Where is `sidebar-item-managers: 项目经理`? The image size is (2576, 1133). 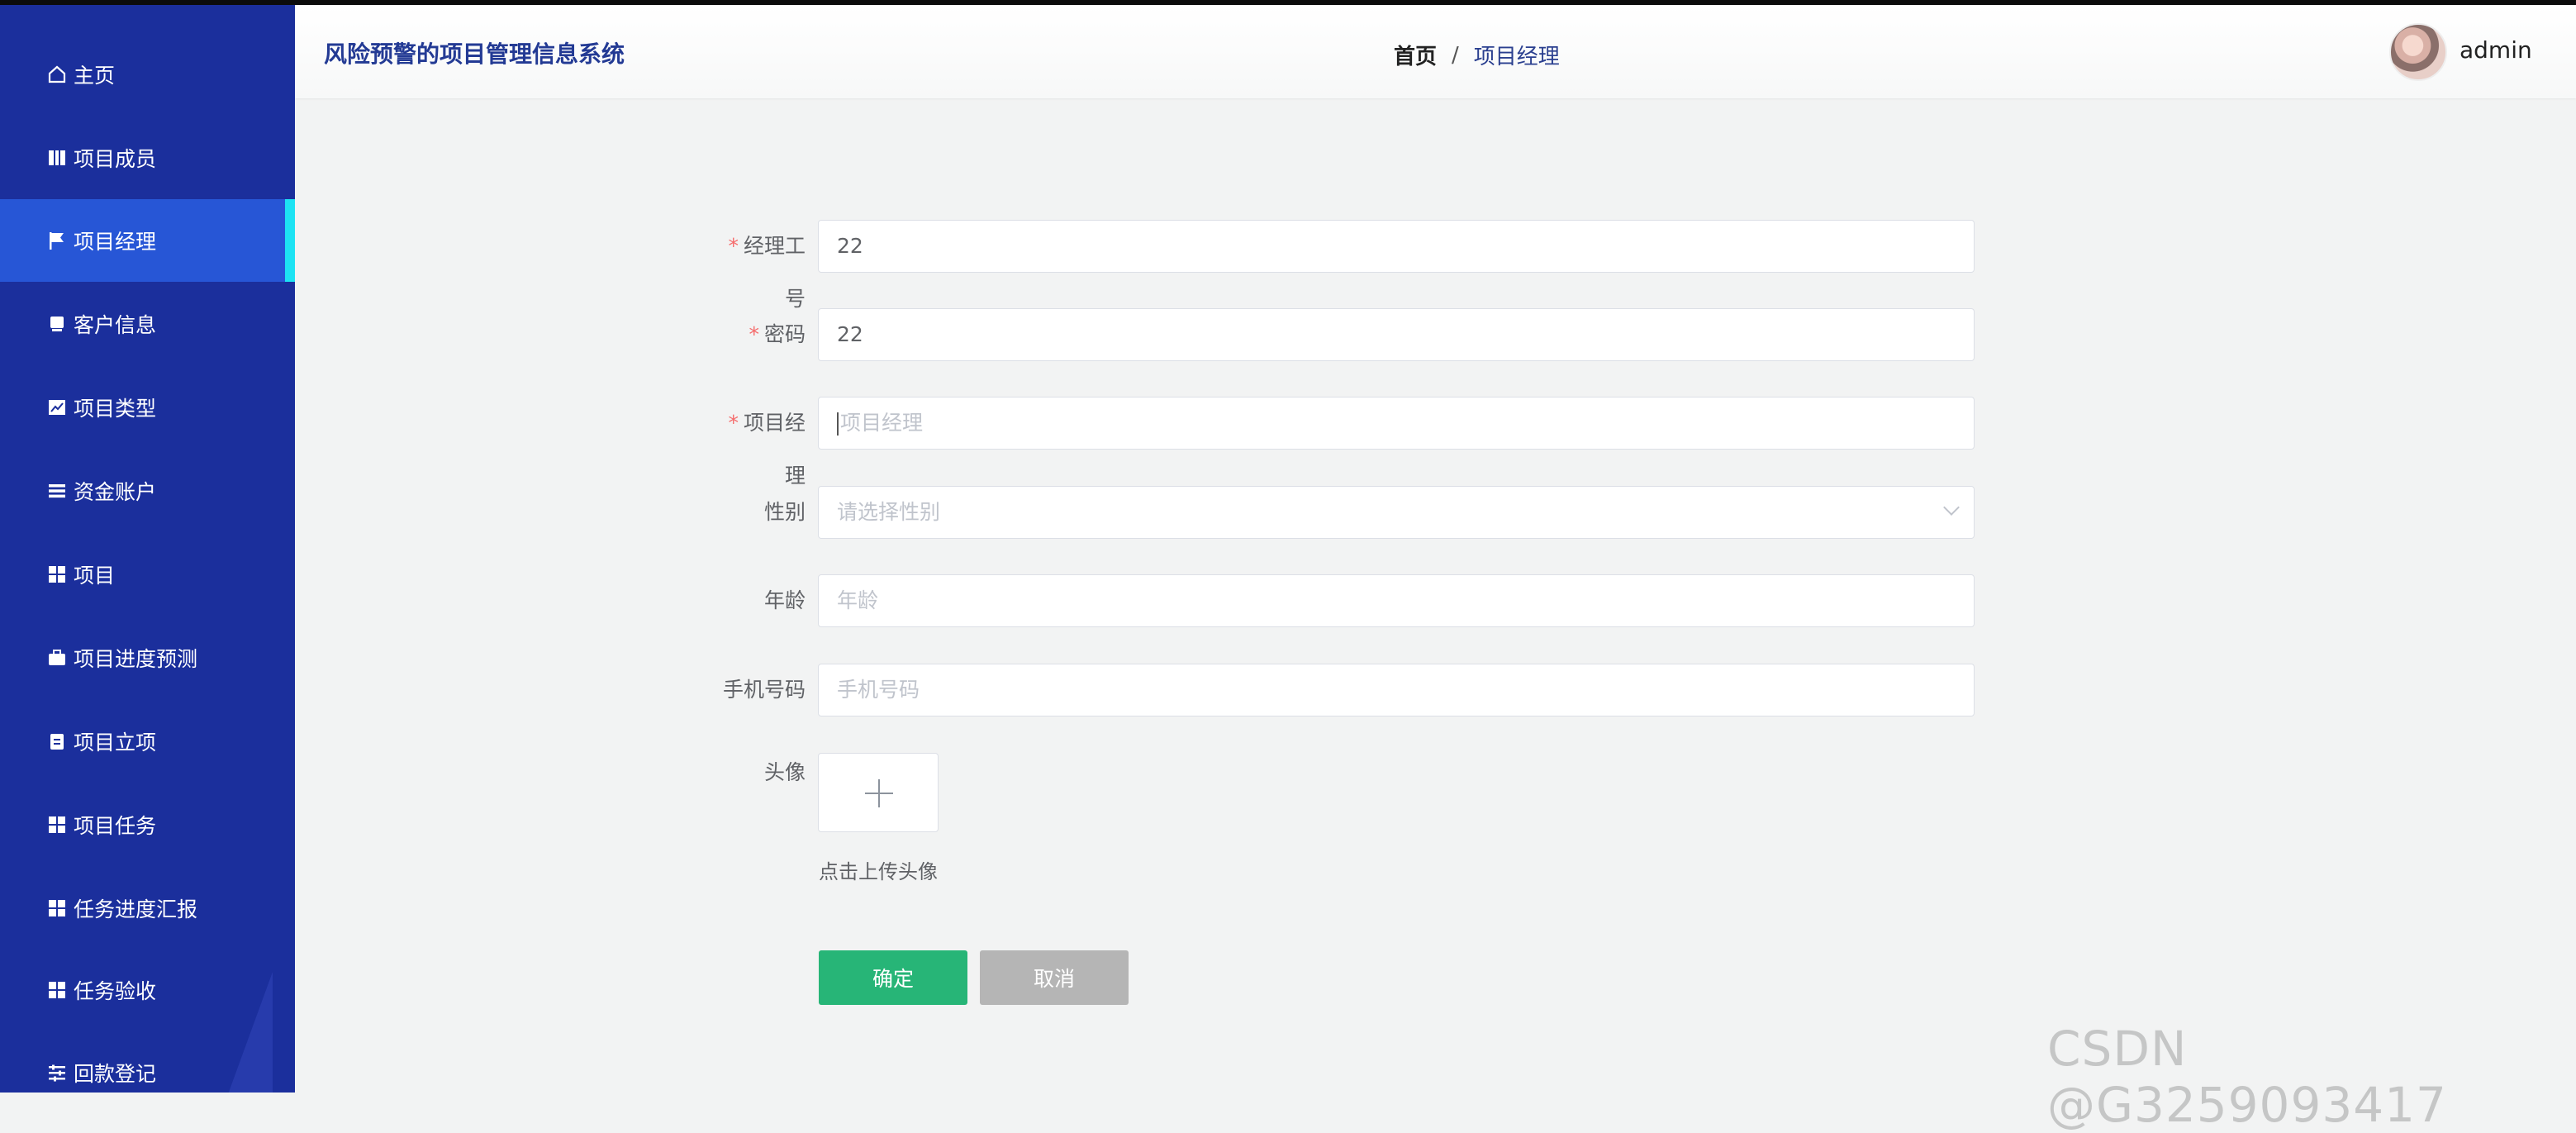
sidebar-item-managers: 项目经理 is located at coordinates (147, 240).